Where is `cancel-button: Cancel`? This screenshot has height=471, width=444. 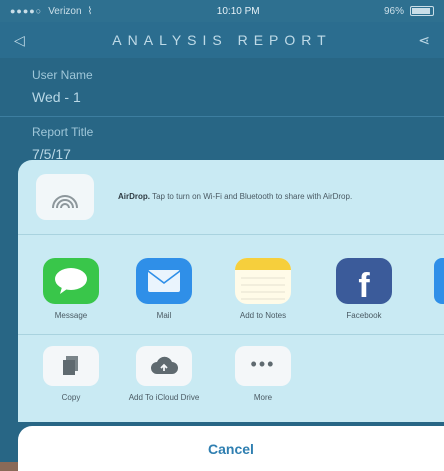
cancel-button: Cancel is located at coordinates (231, 448).